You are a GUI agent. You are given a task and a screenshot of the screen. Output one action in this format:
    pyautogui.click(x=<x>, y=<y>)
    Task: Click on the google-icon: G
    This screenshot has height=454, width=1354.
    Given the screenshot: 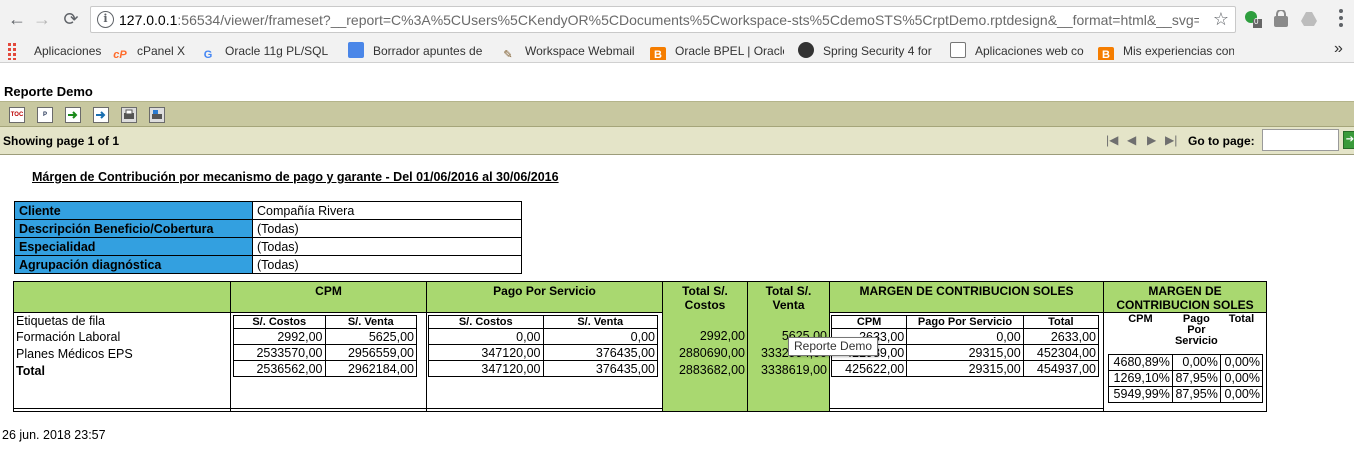 What is the action you would take?
    pyautogui.click(x=208, y=54)
    